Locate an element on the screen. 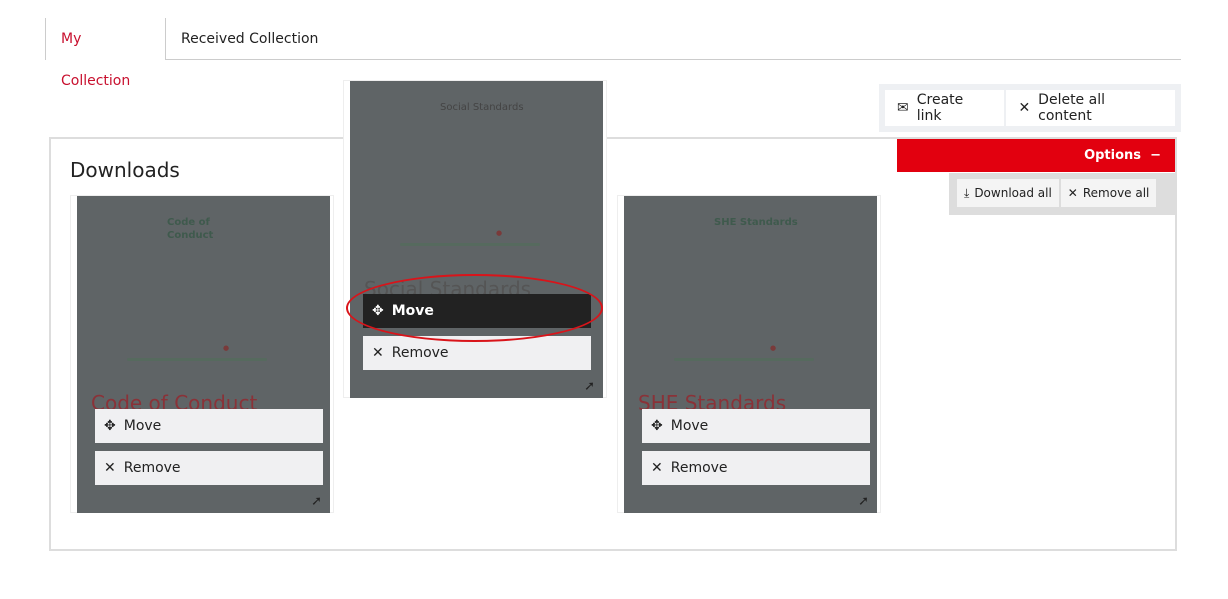 The image size is (1228, 599). cover-title: SHE Standards is located at coordinates (756, 222).